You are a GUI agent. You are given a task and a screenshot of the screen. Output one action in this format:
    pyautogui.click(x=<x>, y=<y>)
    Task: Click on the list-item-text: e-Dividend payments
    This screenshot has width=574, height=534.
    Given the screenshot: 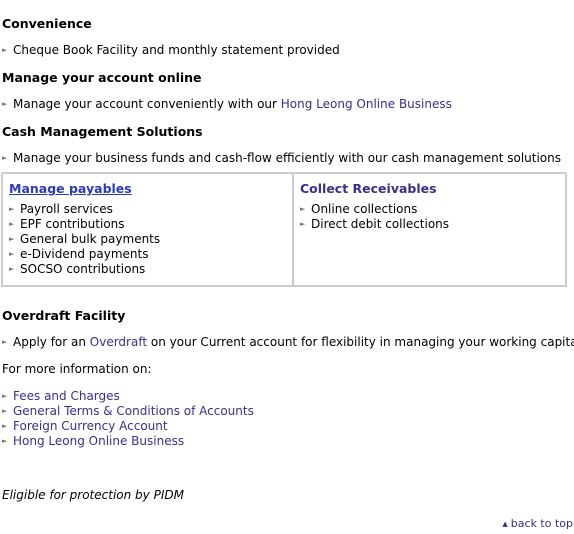 What is the action you would take?
    pyautogui.click(x=84, y=254)
    